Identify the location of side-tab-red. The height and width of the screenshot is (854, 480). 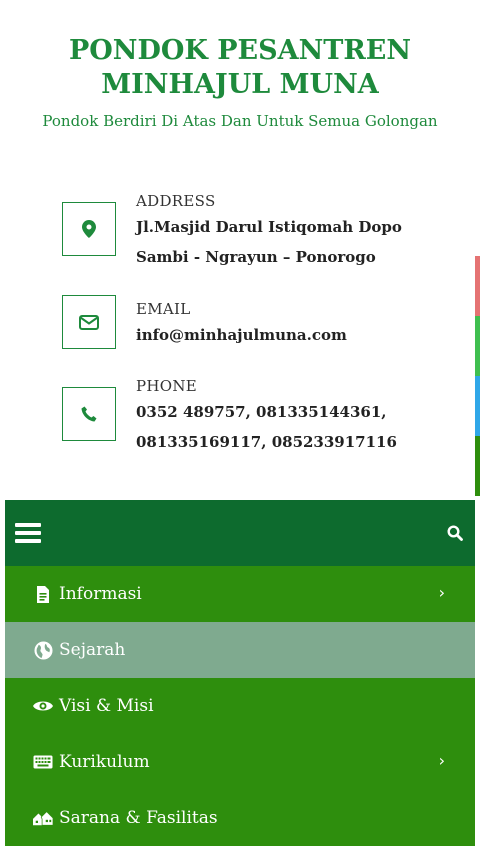
(477, 286).